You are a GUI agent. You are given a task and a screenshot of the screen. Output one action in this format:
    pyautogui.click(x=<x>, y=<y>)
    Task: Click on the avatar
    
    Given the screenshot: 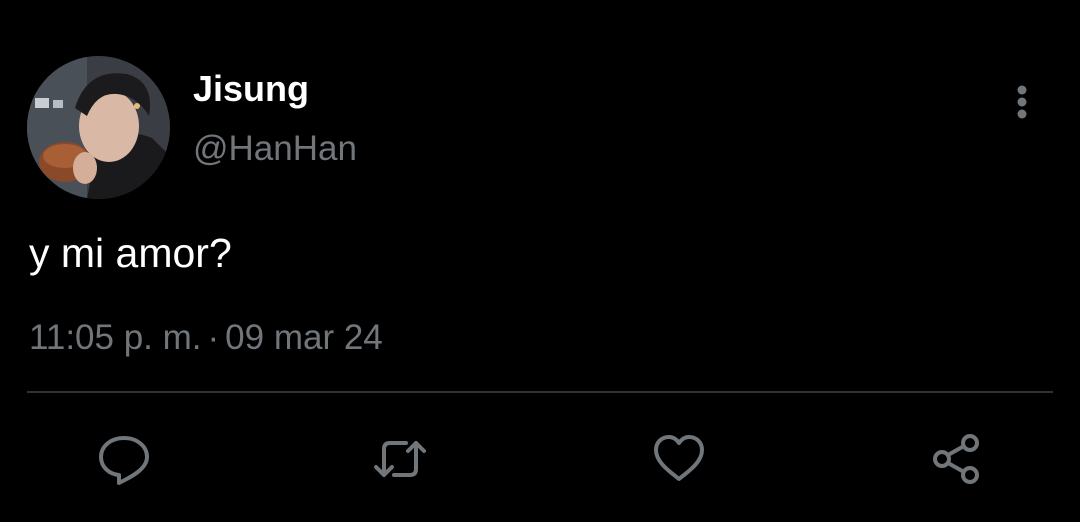 What is the action you would take?
    pyautogui.click(x=98, y=127)
    